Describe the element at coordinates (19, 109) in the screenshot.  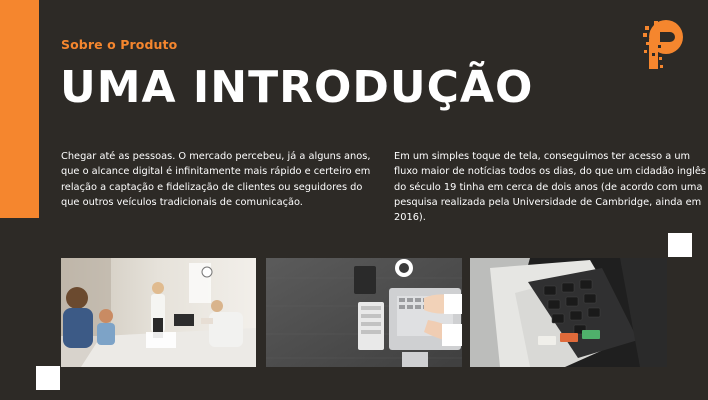
I see `orange-accent-bar` at that location.